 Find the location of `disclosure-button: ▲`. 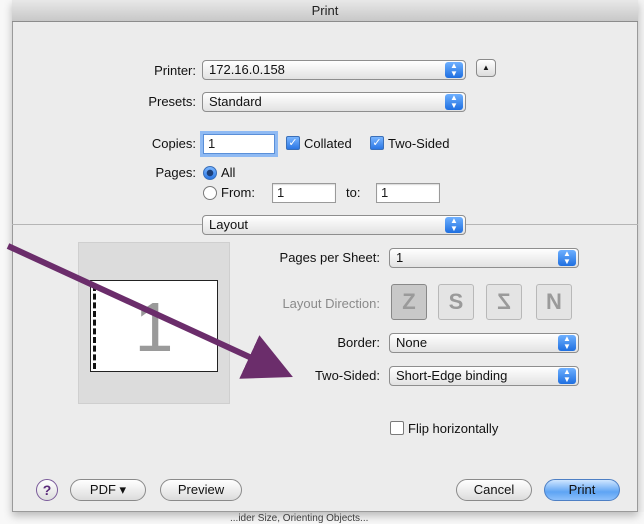

disclosure-button: ▲ is located at coordinates (486, 68).